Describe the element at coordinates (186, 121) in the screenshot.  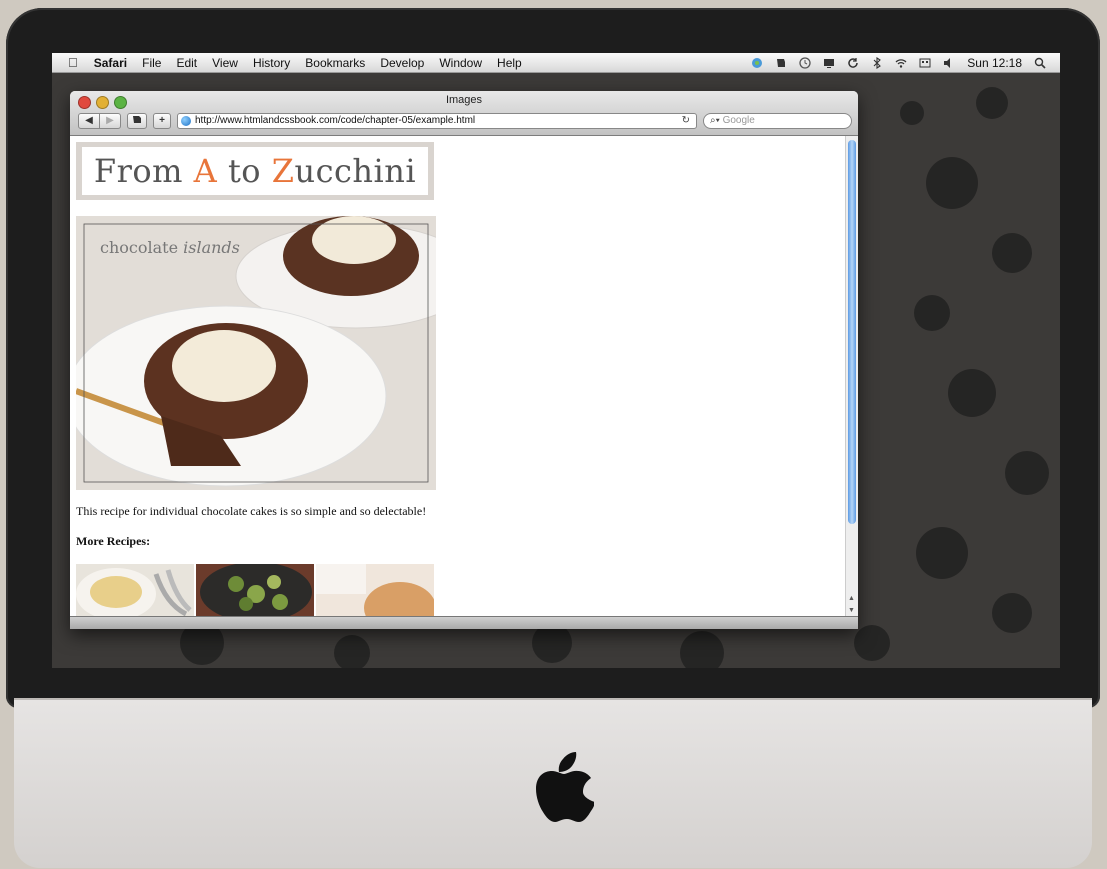
I see `globe-icon` at that location.